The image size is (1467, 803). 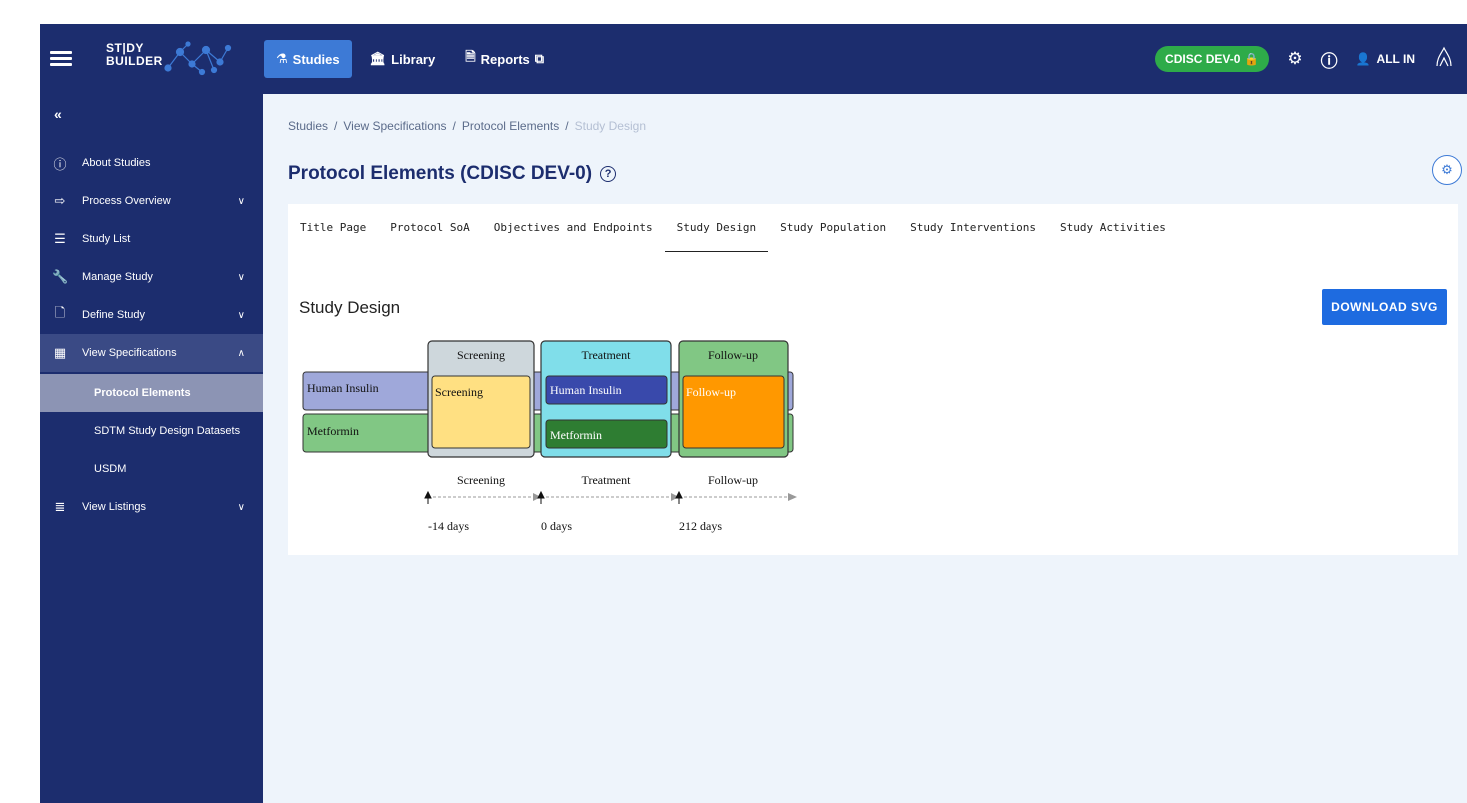 I want to click on help-icon: ⓘ, so click(x=1329, y=59).